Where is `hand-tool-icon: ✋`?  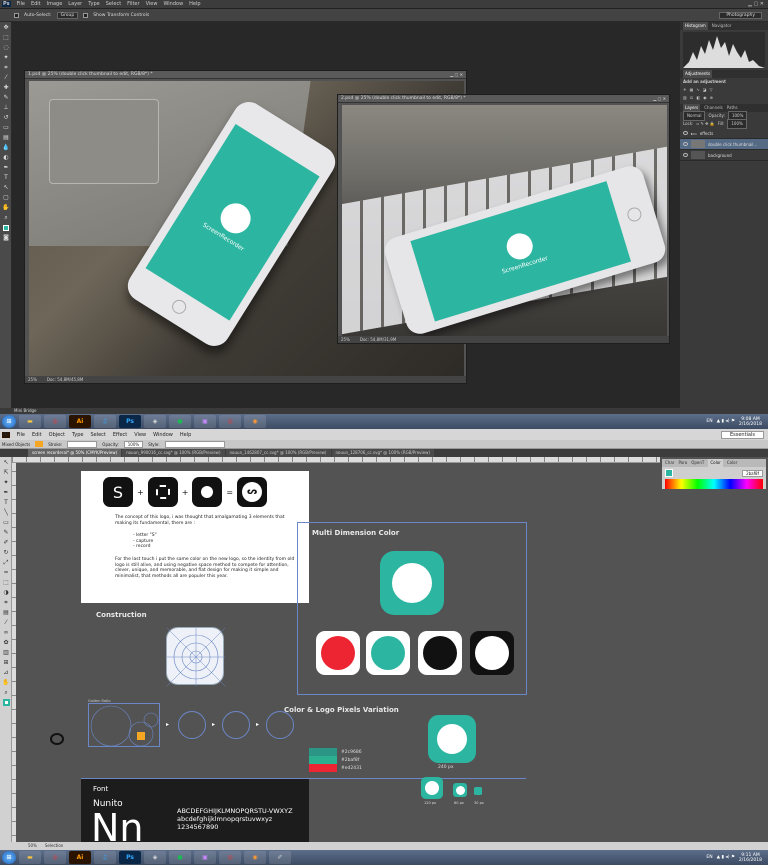
hand-tool-icon: ✋ is located at coordinates (6, 207).